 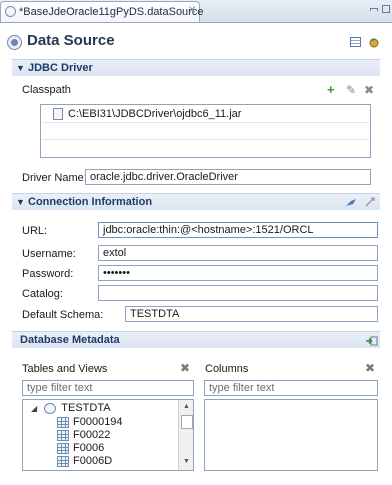 I want to click on vertical-scrollbar: ▲ ▼, so click(x=185, y=435).